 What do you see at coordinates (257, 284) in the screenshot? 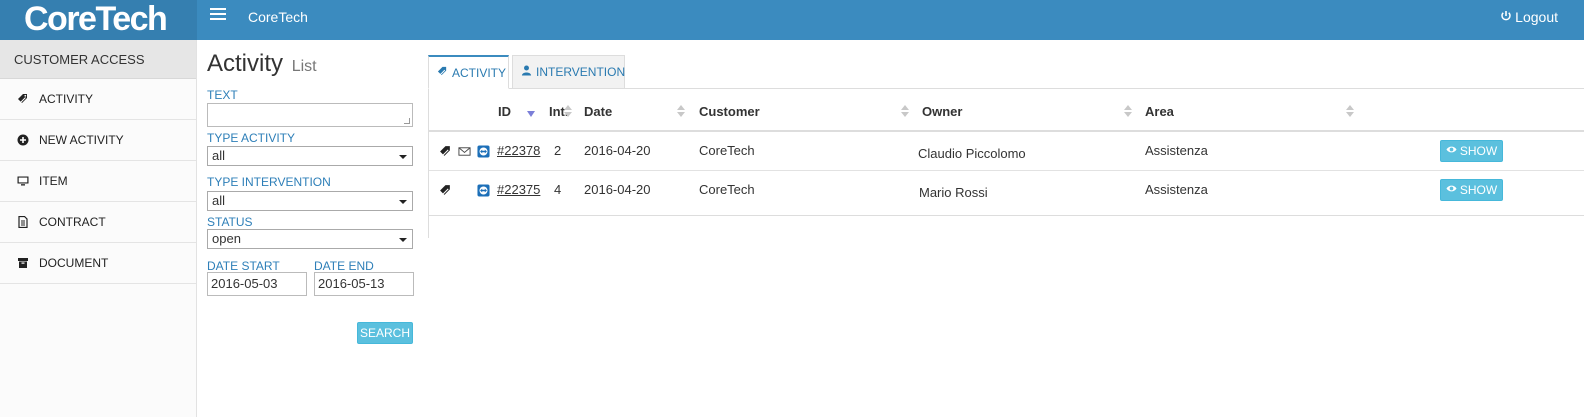
I see `date-start-input: 2016-05-03` at bounding box center [257, 284].